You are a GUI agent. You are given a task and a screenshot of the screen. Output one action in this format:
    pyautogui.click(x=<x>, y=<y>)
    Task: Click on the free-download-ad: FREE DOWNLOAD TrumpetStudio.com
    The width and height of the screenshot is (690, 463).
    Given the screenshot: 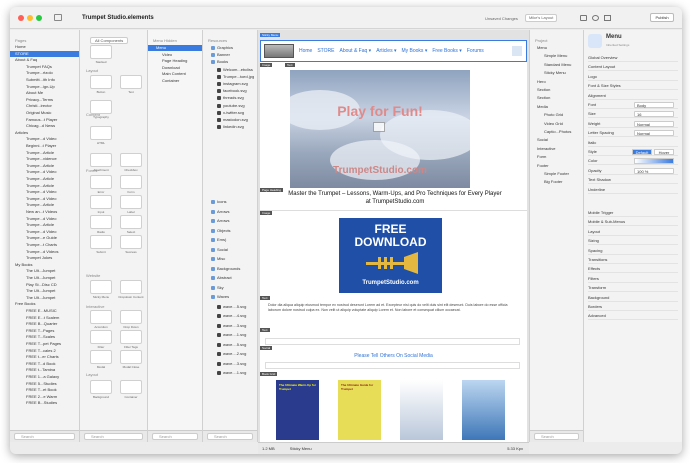 What is the action you would take?
    pyautogui.click(x=390, y=255)
    